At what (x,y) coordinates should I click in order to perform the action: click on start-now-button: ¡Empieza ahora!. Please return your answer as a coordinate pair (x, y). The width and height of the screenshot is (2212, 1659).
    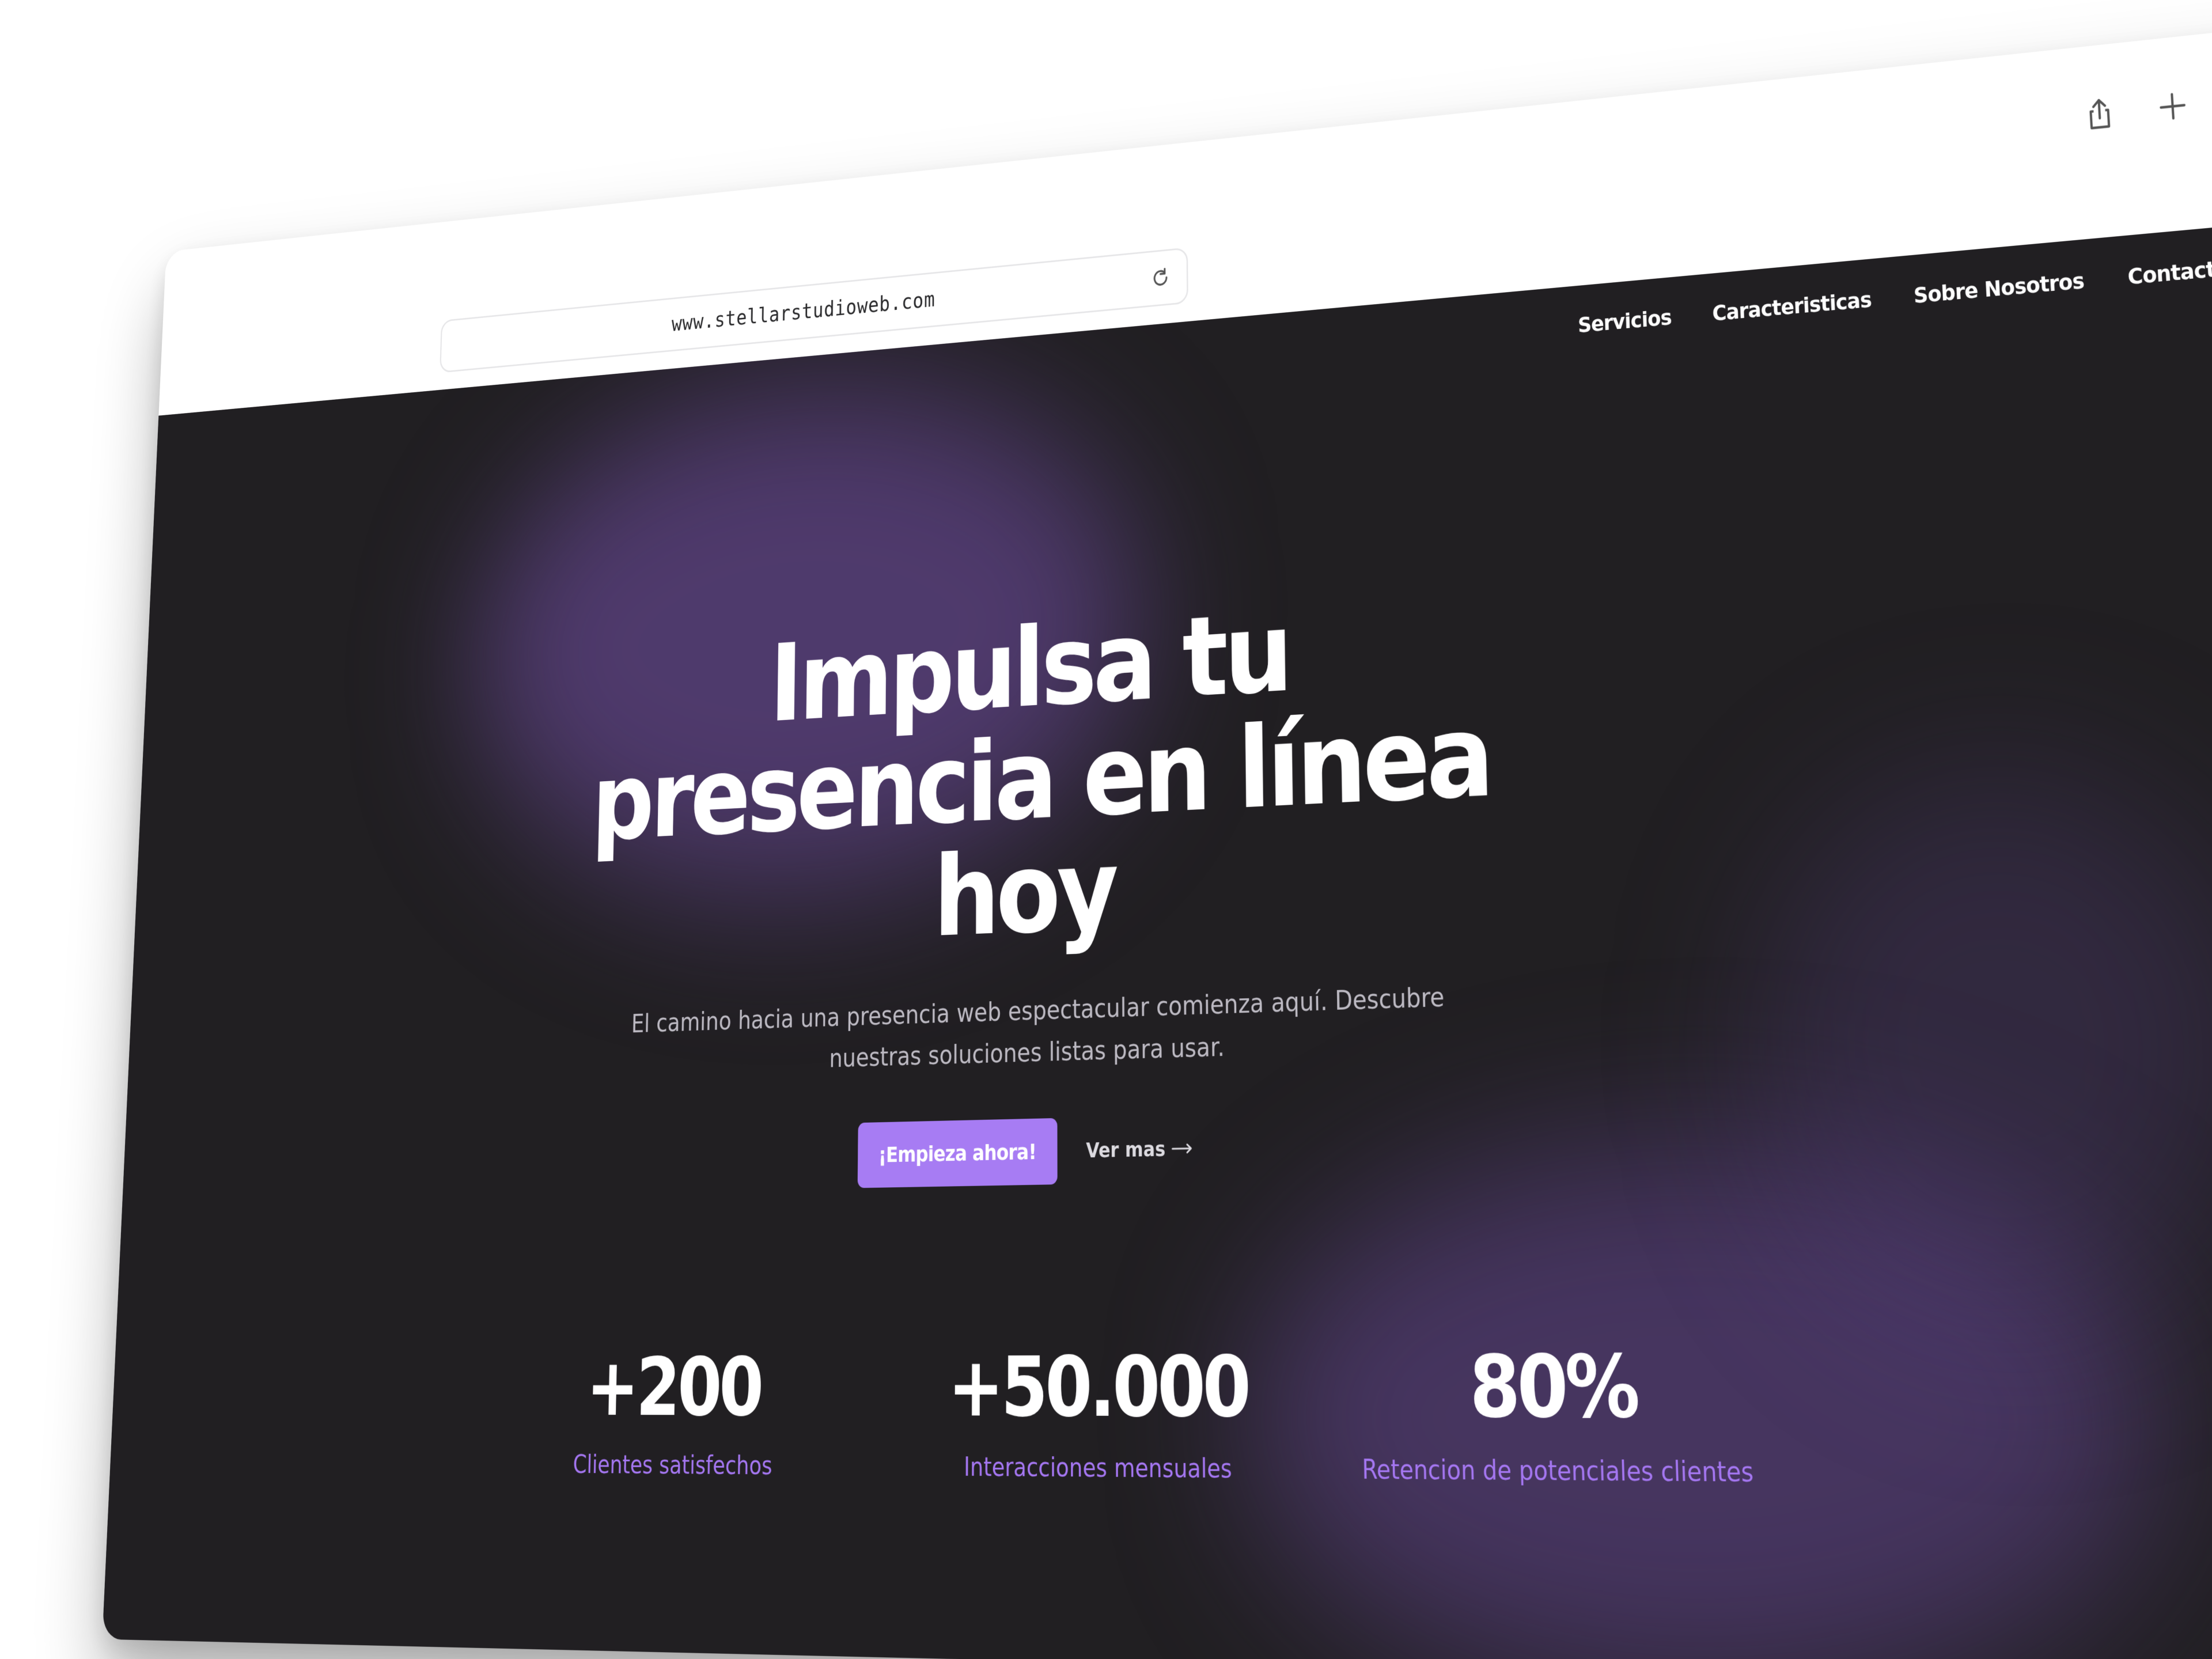
    Looking at the image, I should click on (958, 1153).